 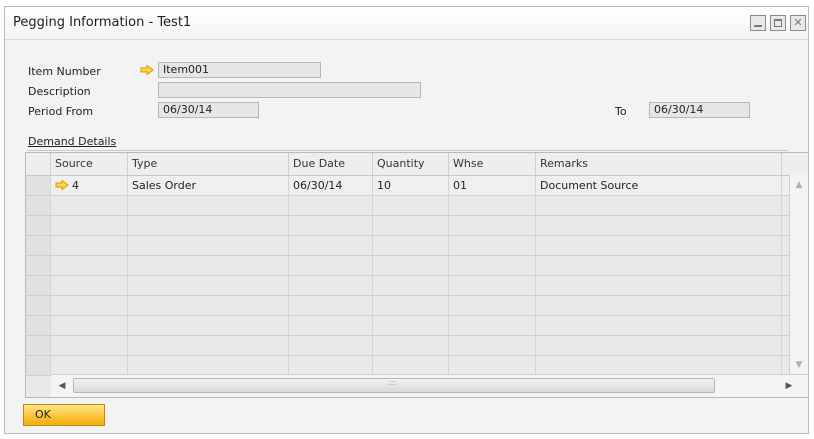 I want to click on ok-button: OK, so click(x=64, y=415).